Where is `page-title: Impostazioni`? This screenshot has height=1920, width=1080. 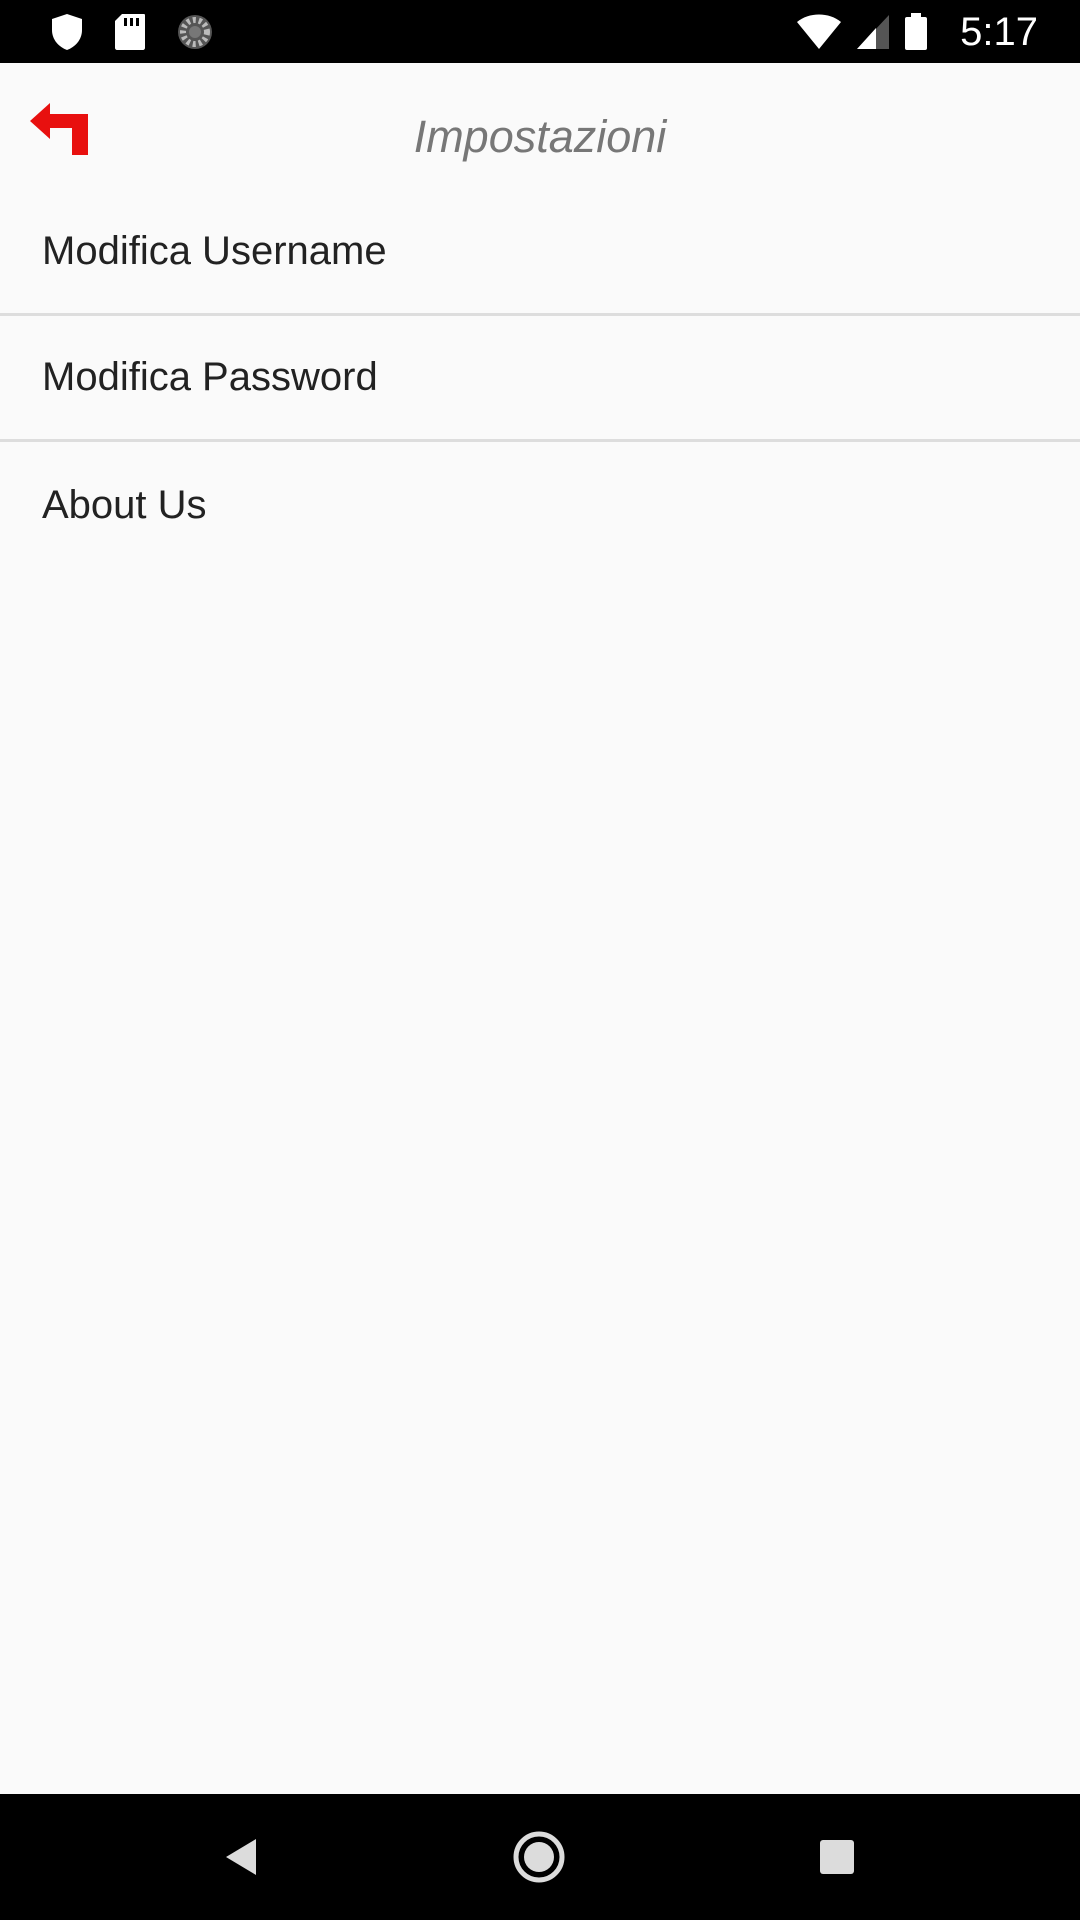
page-title: Impostazioni is located at coordinates (540, 136).